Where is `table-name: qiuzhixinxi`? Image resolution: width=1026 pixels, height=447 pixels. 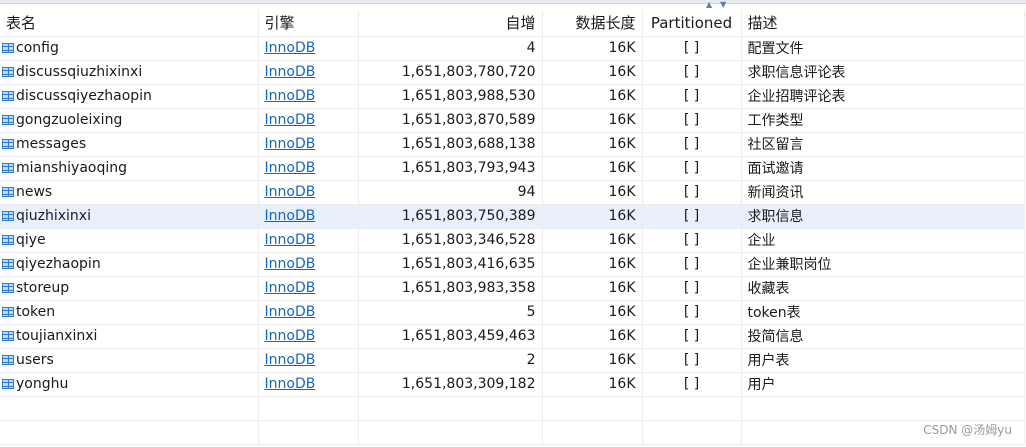
table-name: qiuzhixinxi is located at coordinates (53, 216).